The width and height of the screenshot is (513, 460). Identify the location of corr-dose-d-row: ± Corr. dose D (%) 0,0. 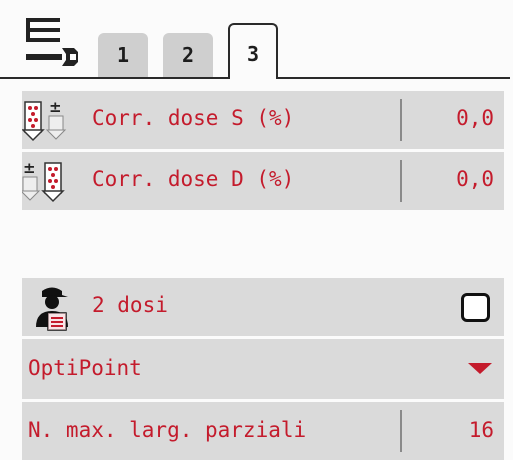
(263, 181).